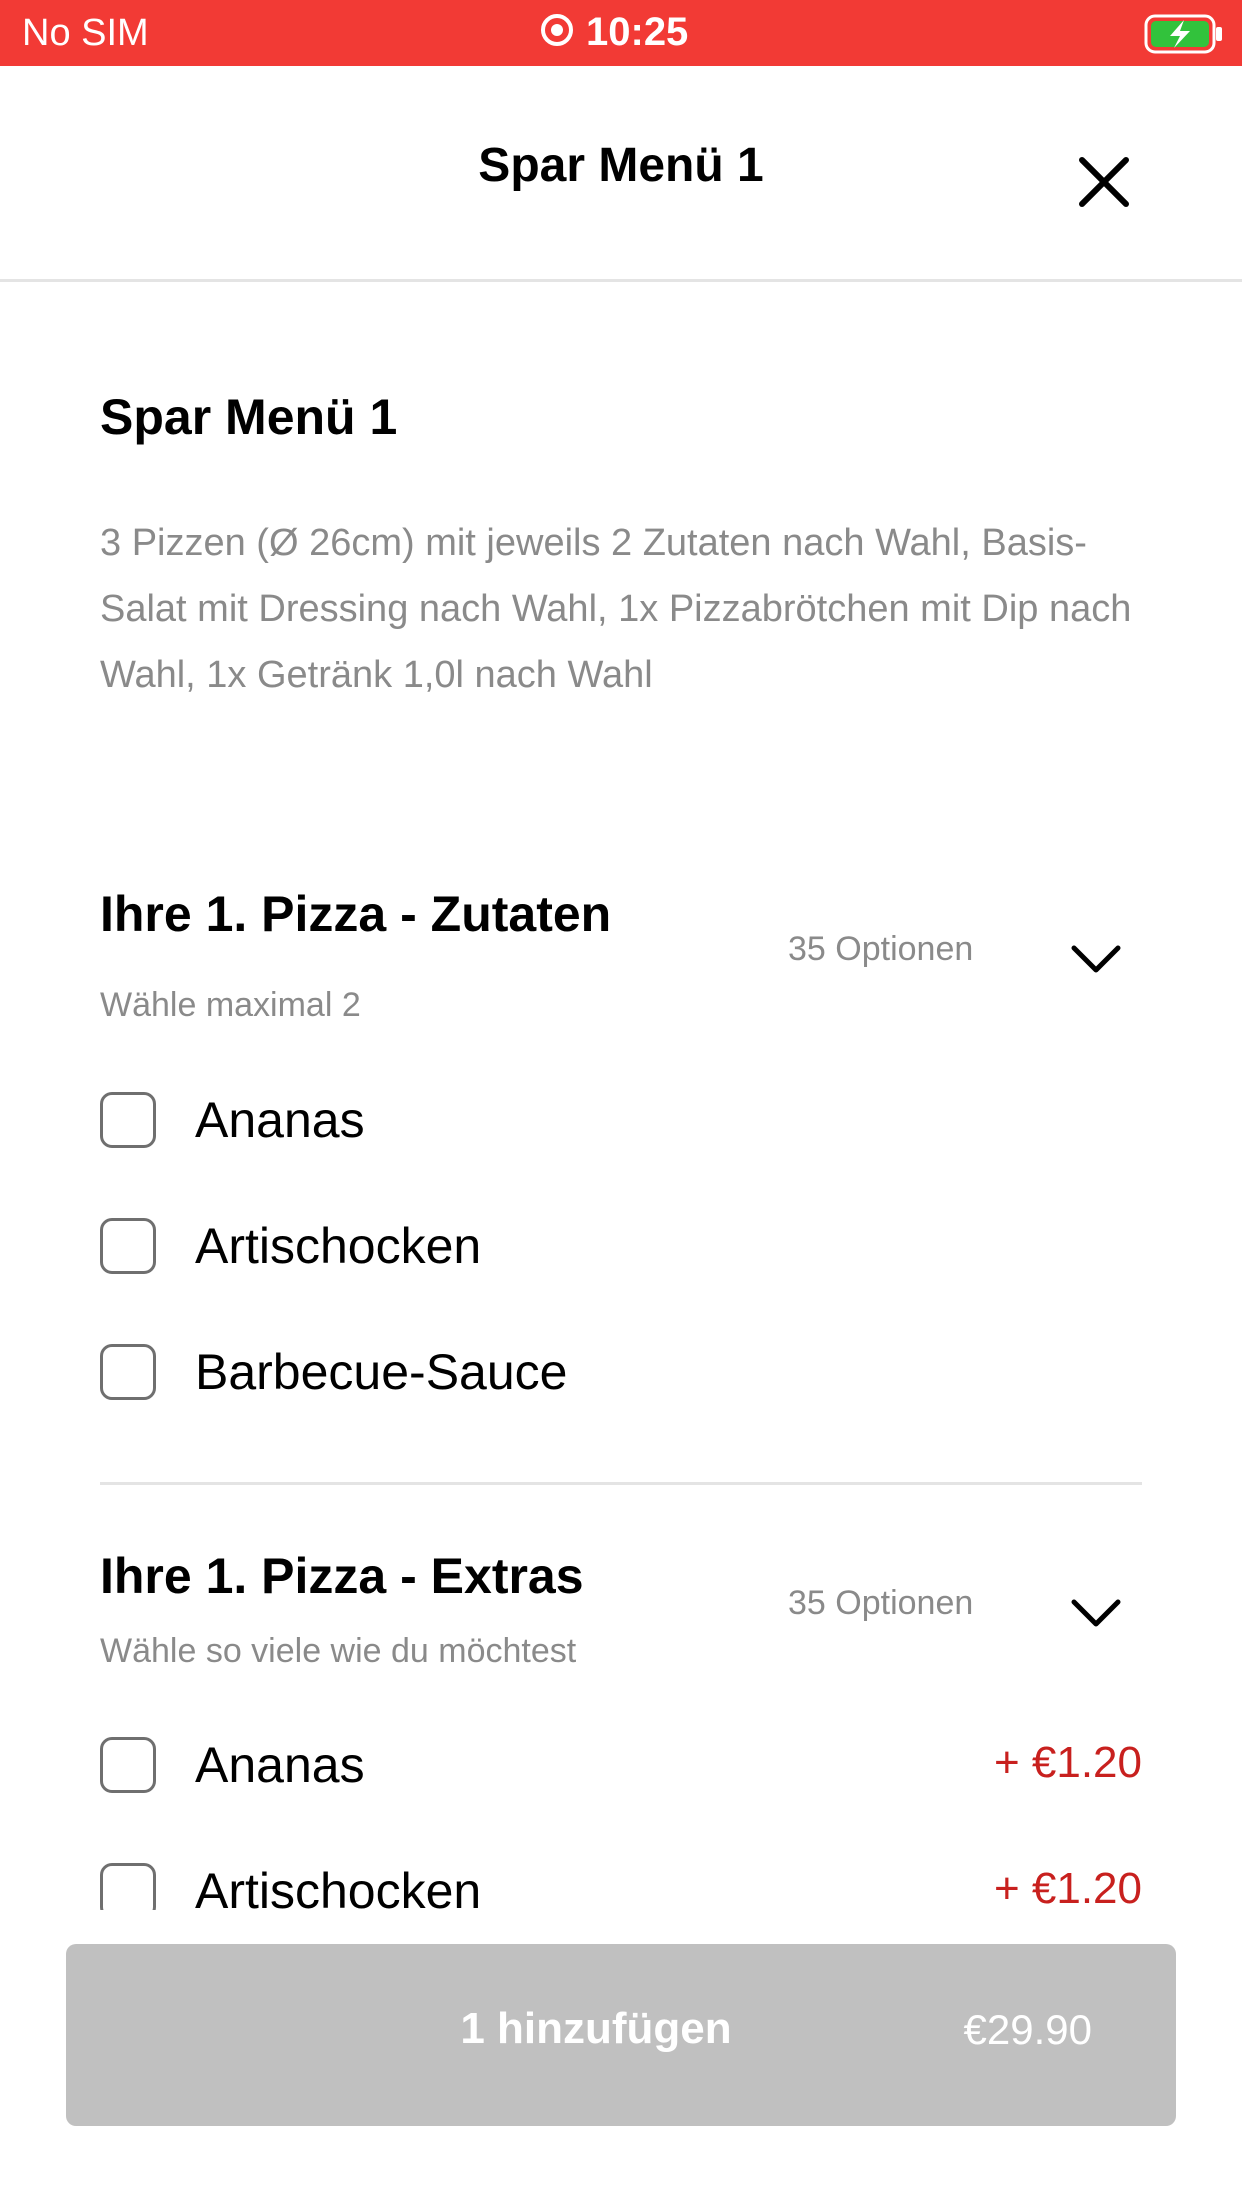  I want to click on add-to-cart-button: 1 hinzufügen €29.90, so click(621, 2035).